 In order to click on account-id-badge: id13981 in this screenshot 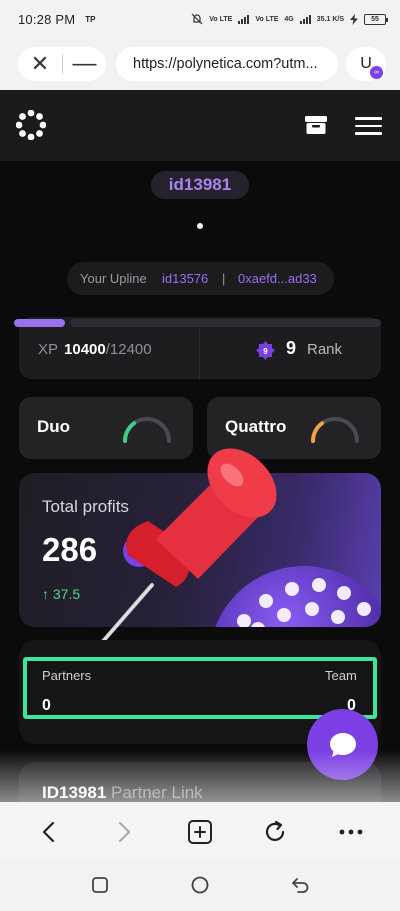, I will do `click(200, 185)`.